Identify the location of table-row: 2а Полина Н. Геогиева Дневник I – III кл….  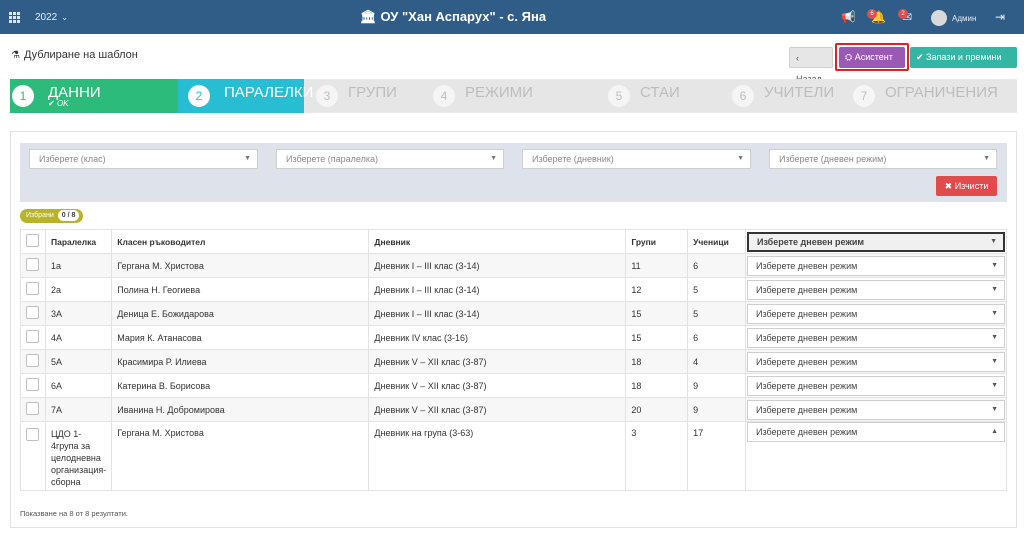
(514, 289).